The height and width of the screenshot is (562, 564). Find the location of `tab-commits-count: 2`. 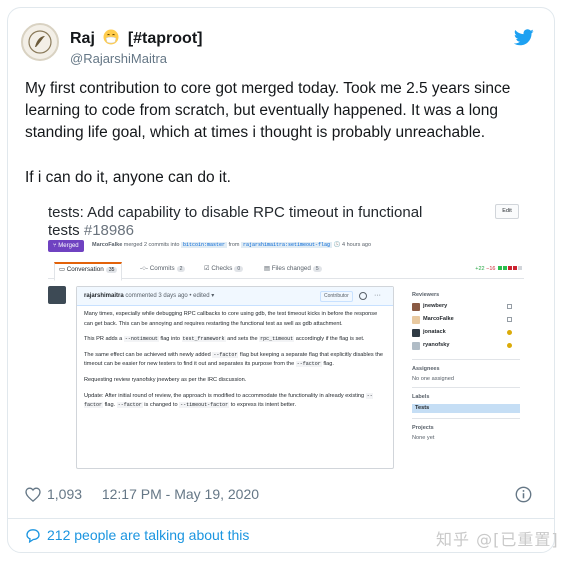

tab-commits-count: 2 is located at coordinates (181, 269).